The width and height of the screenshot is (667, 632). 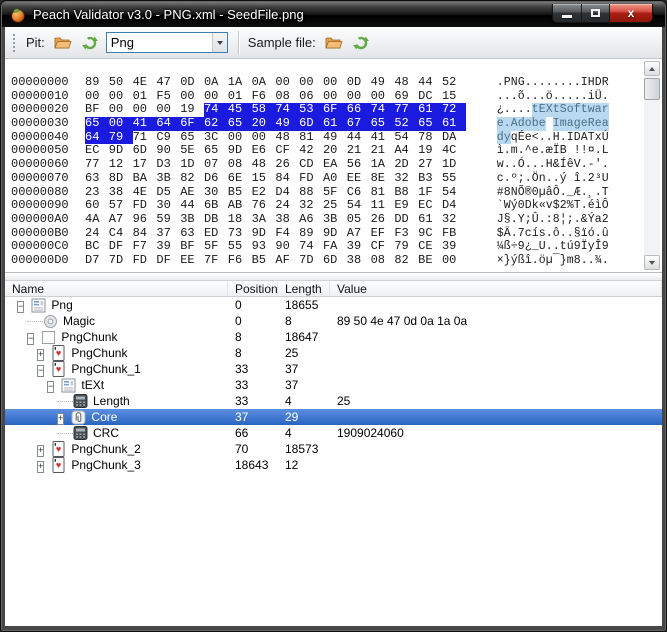 I want to click on ascii-char: $, so click(x=556, y=206).